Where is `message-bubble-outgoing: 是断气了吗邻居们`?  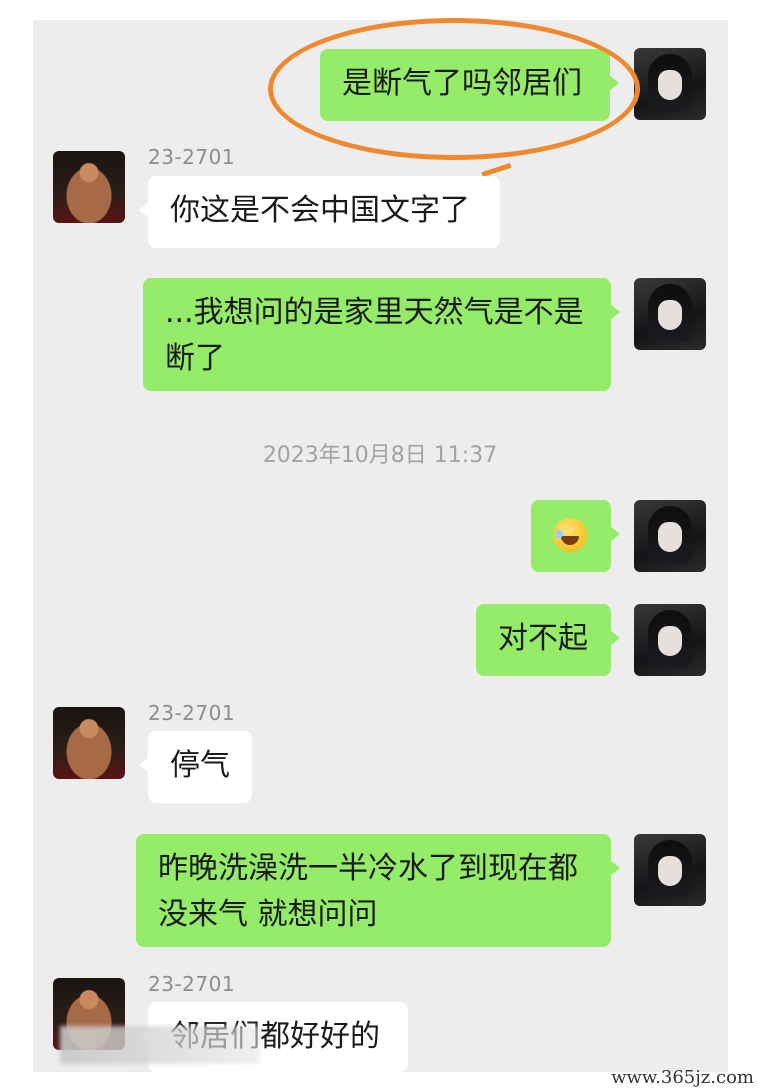 message-bubble-outgoing: 是断气了吗邻居们 is located at coordinates (469, 85).